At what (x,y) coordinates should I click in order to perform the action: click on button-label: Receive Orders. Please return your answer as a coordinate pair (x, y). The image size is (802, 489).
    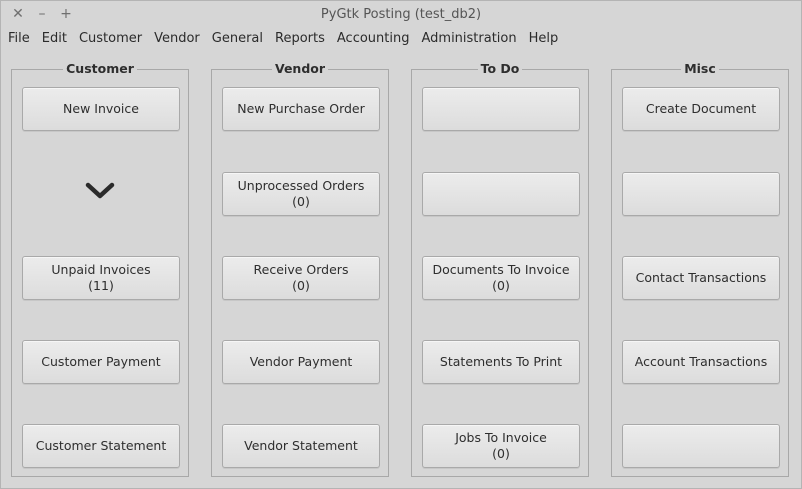
    Looking at the image, I should click on (301, 269).